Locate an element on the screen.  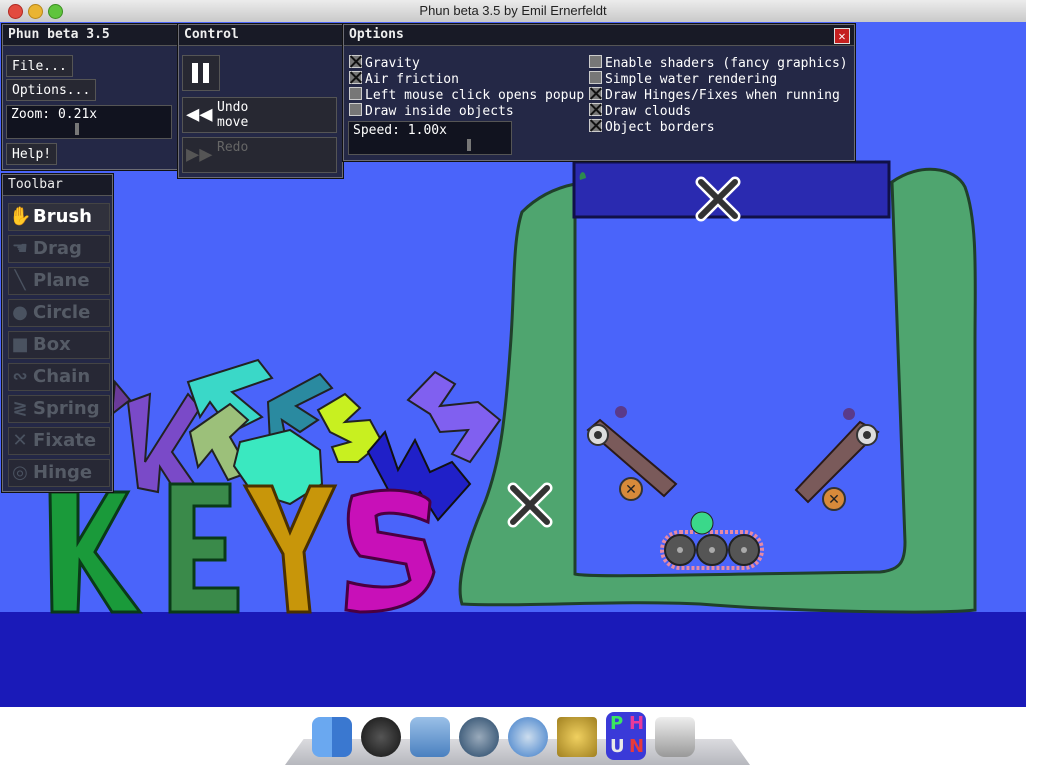
zoom-slider-thumb is located at coordinates (77, 129).